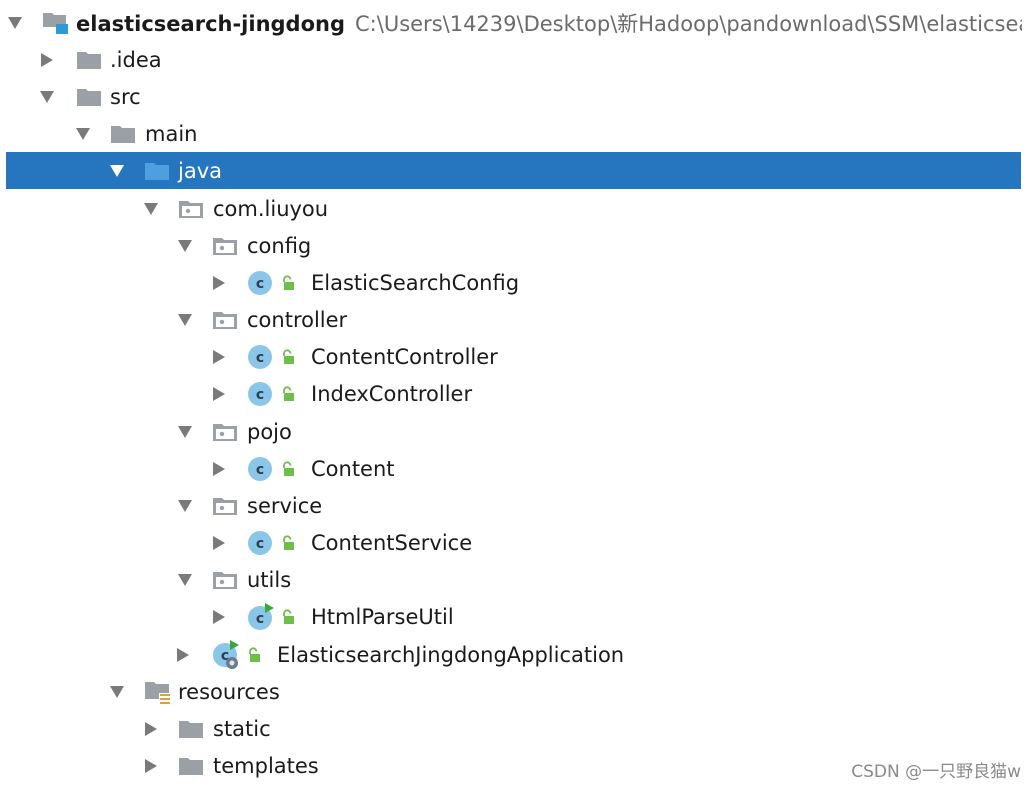 This screenshot has width=1033, height=788. Describe the element at coordinates (511, 616) in the screenshot. I see `tree-row-html-parse-util: HtmlParseUtil` at that location.